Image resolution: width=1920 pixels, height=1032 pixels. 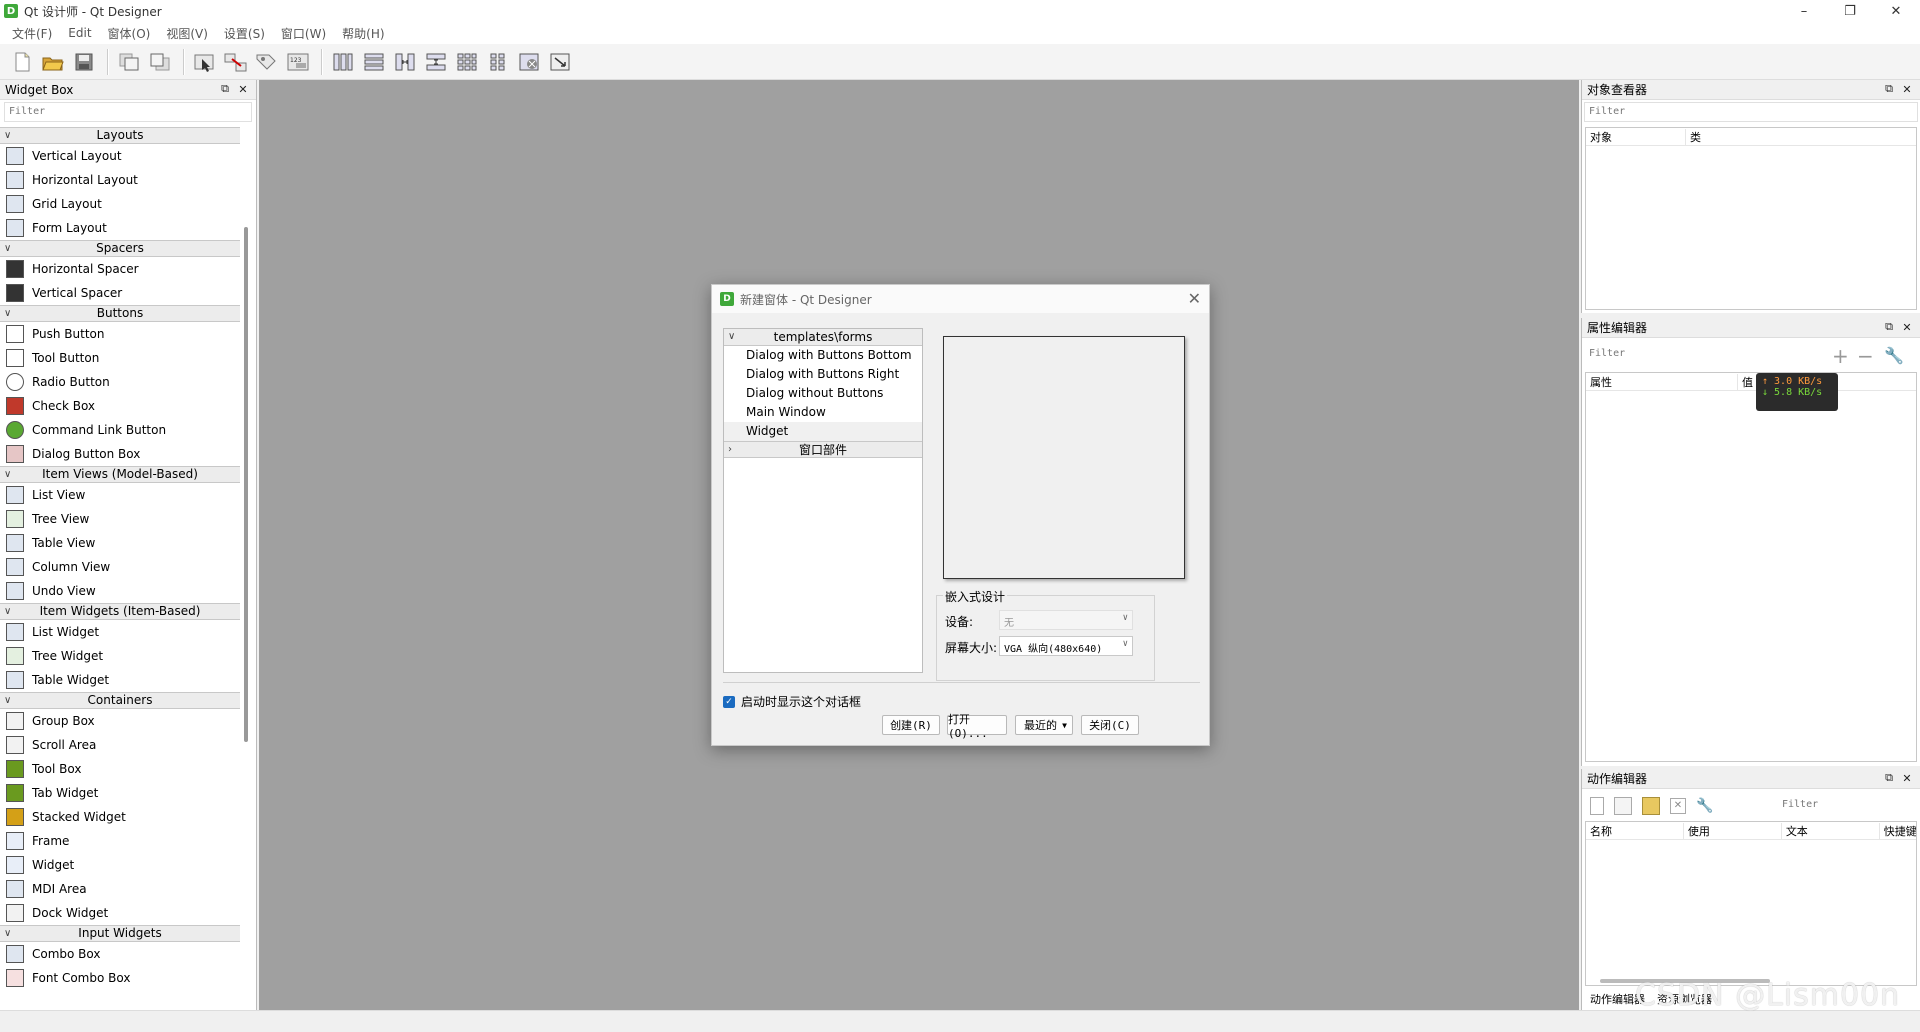 I want to click on remove-property-icon: −, so click(x=1865, y=356).